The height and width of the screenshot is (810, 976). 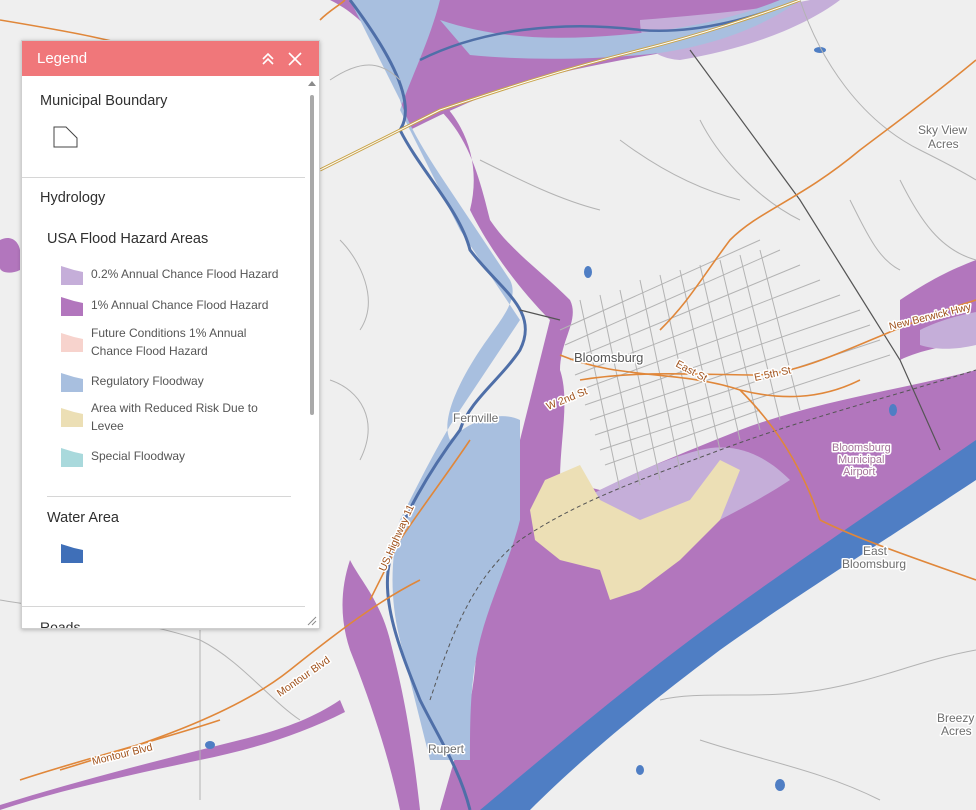 I want to click on municipal-boundary-swatch, so click(x=65, y=137).